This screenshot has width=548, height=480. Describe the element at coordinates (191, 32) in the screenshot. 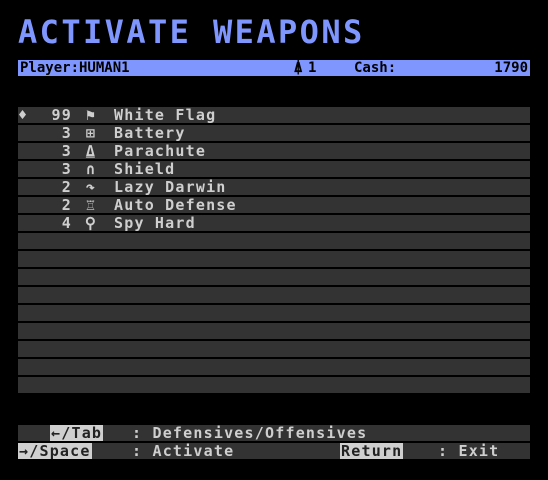

I see `screen-title: ACTIVATE WEAPONS` at that location.